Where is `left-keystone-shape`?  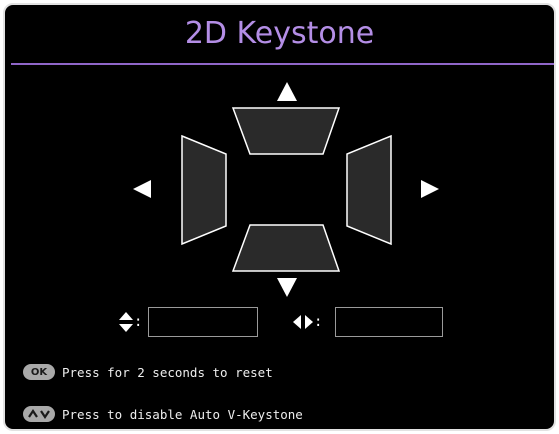 left-keystone-shape is located at coordinates (204, 190).